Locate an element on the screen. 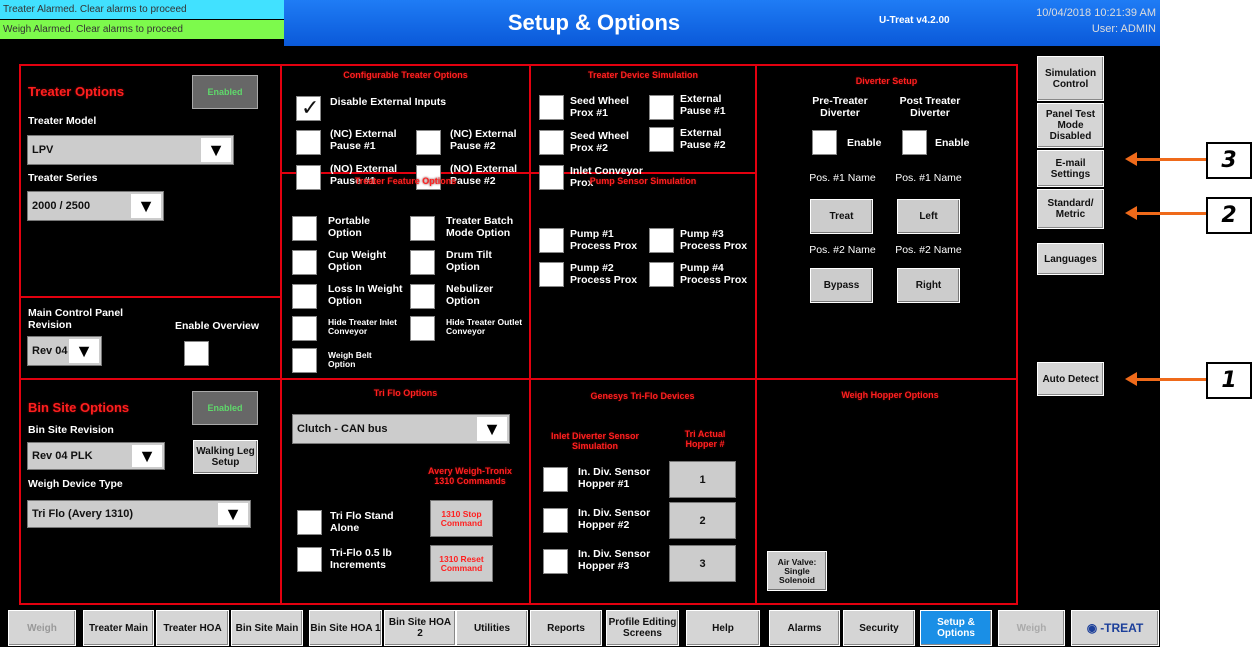 The height and width of the screenshot is (647, 1252). bin-site-revision-label: Bin Site Revision is located at coordinates (71, 430).